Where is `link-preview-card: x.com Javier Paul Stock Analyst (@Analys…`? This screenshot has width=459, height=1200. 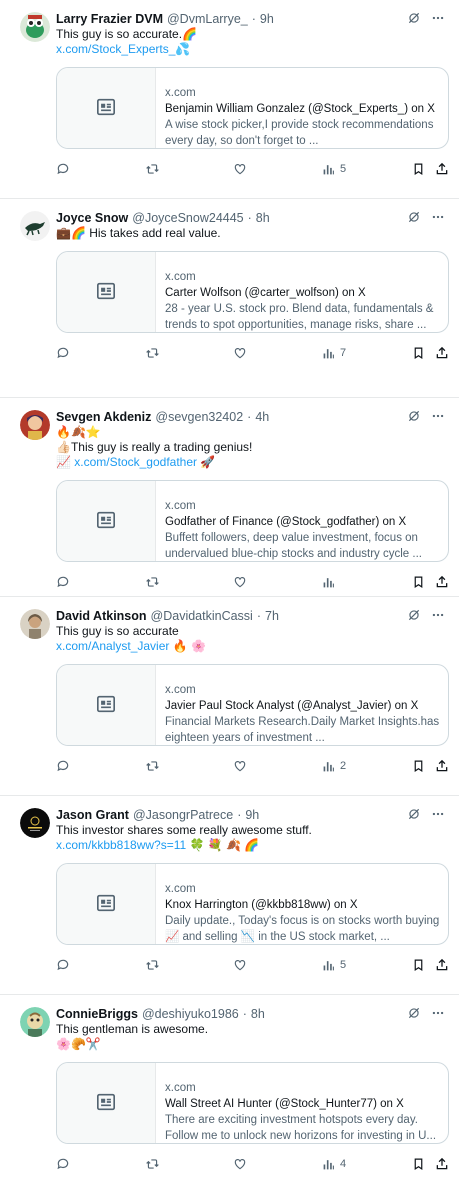
link-preview-card: x.com Javier Paul Stock Analyst (@Analys… is located at coordinates (252, 705).